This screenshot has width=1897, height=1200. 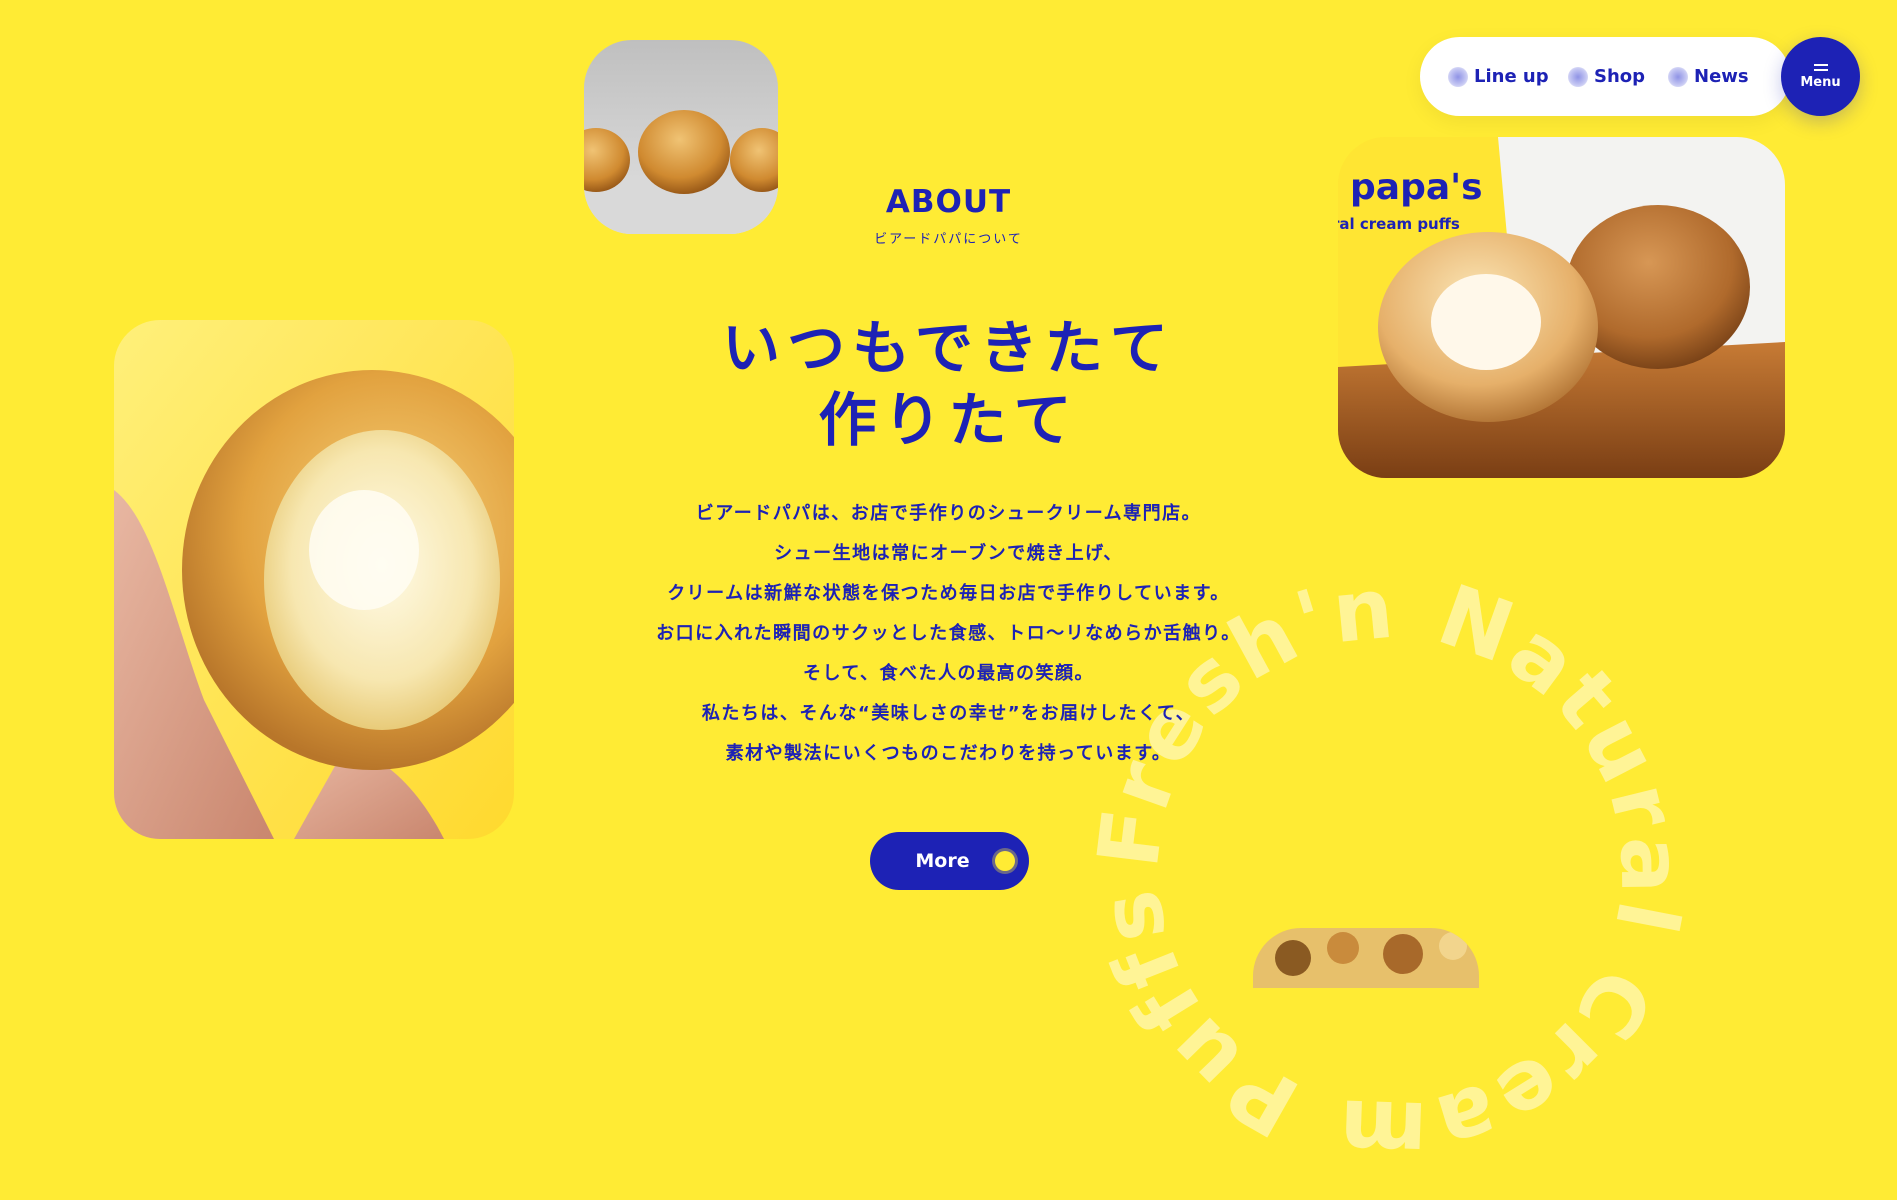 I want to click on more-button: More, so click(x=949, y=861).